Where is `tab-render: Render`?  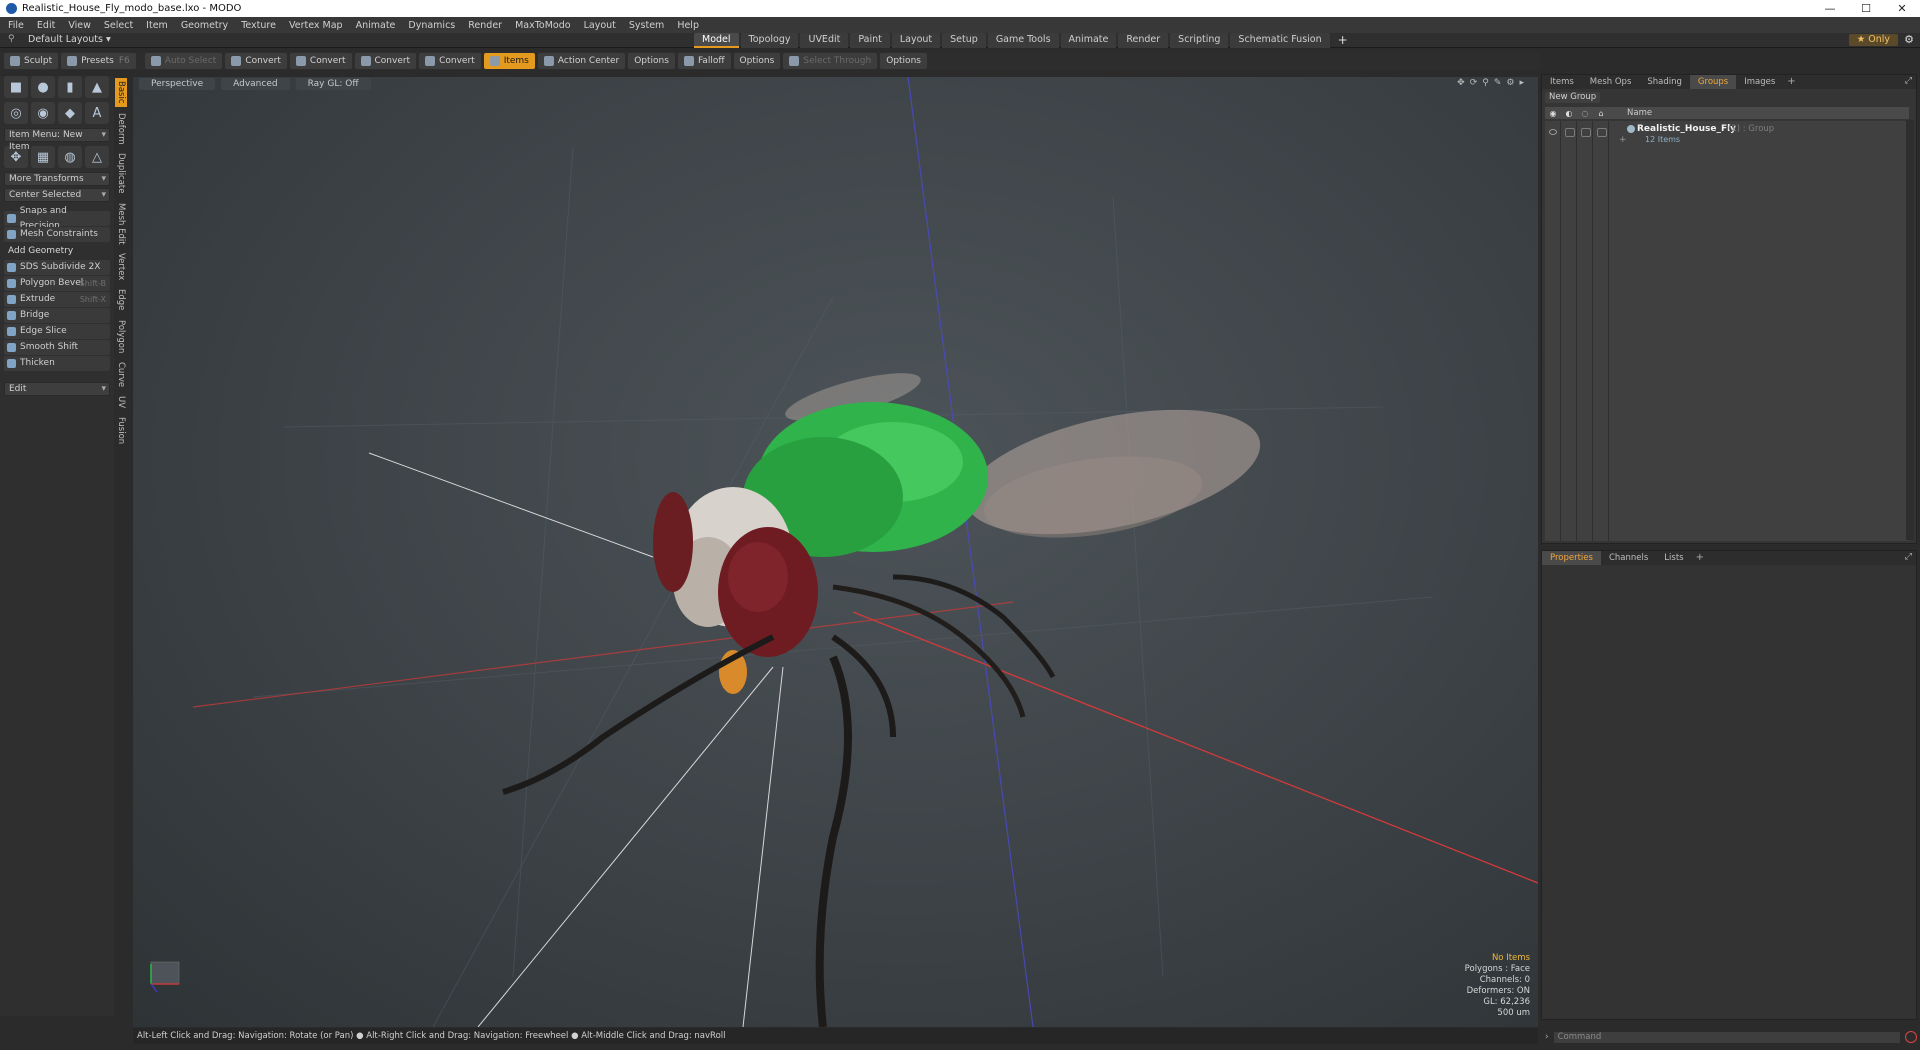
tab-render: Render is located at coordinates (1143, 40).